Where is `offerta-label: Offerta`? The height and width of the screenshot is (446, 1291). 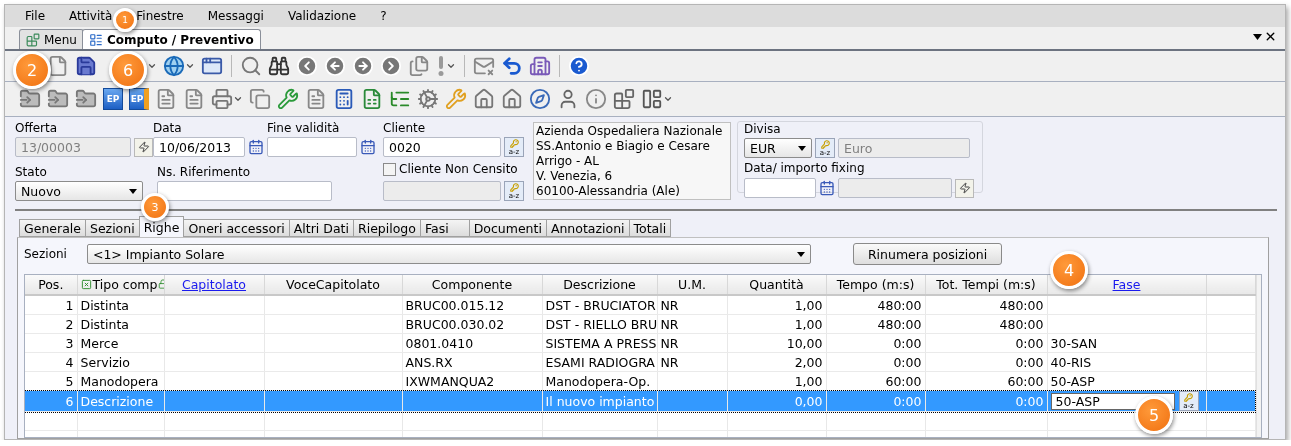 offerta-label: Offerta is located at coordinates (37, 128).